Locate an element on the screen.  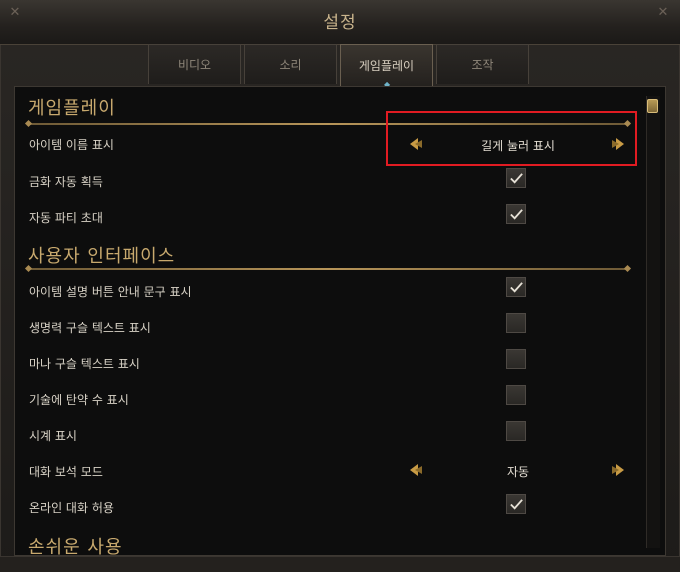
label-auto-party-invite: 자동 파티 초대 is located at coordinates (66, 218).